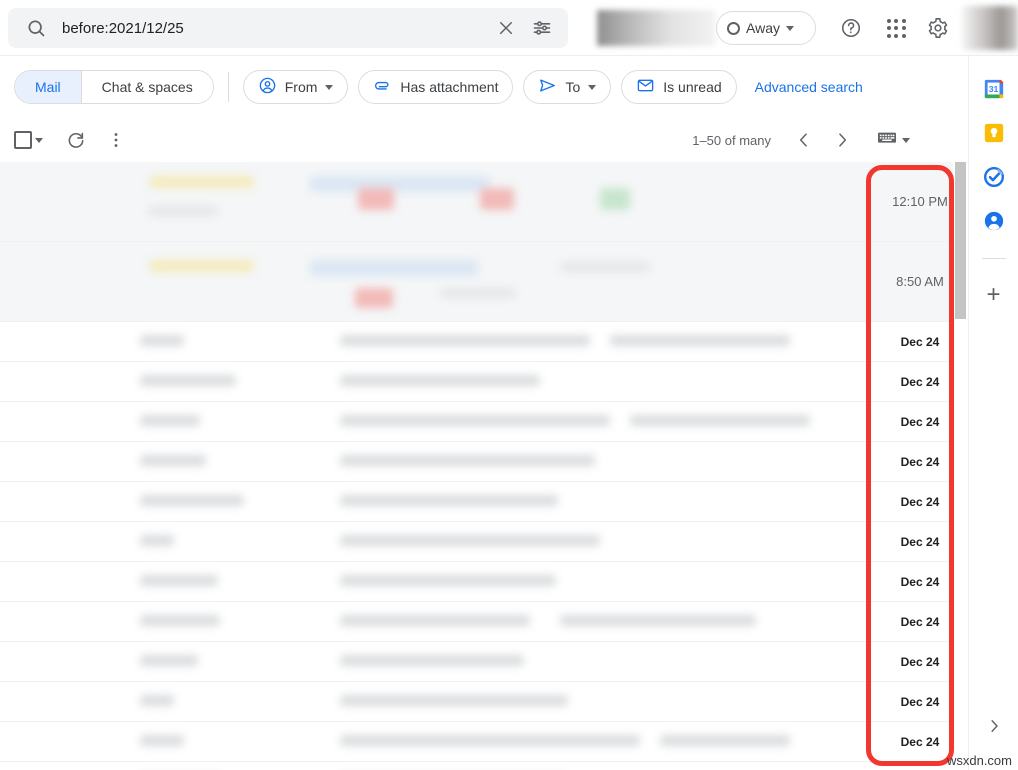 Image resolution: width=1018 pixels, height=770 pixels. I want to click on close-icon, so click(506, 28).